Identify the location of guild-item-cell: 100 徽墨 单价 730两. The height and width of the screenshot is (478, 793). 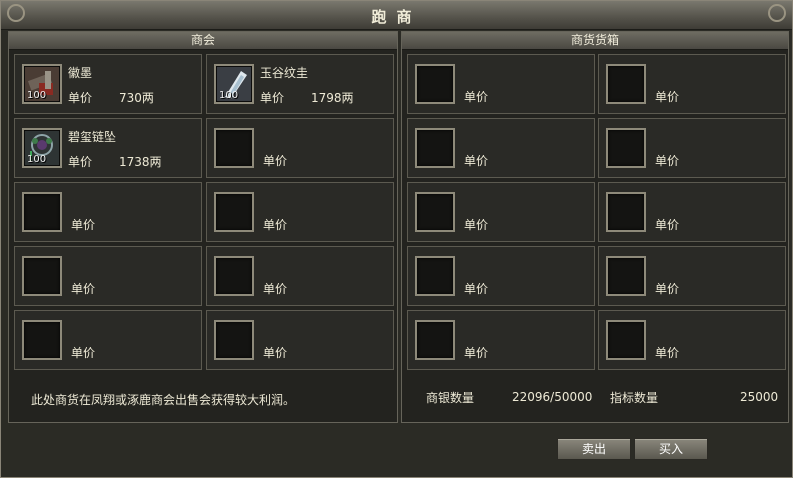
(108, 84).